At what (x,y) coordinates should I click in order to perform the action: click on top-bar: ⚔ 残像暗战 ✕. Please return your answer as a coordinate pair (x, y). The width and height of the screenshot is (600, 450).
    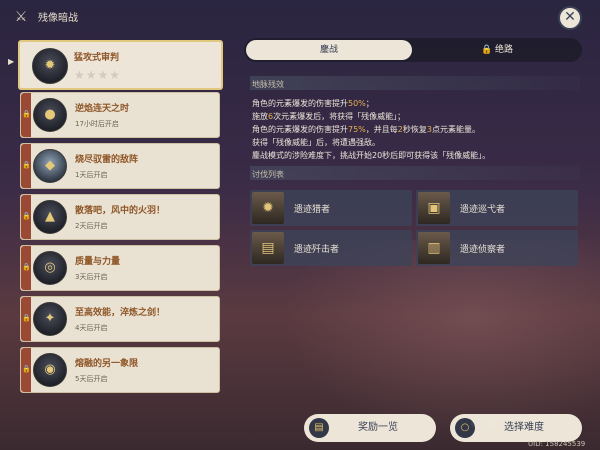
    Looking at the image, I should click on (300, 17).